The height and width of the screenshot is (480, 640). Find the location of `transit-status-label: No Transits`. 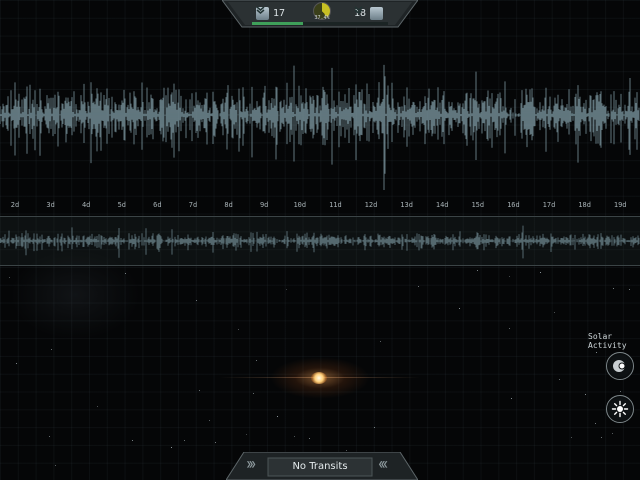

transit-status-label: No Transits is located at coordinates (320, 466).